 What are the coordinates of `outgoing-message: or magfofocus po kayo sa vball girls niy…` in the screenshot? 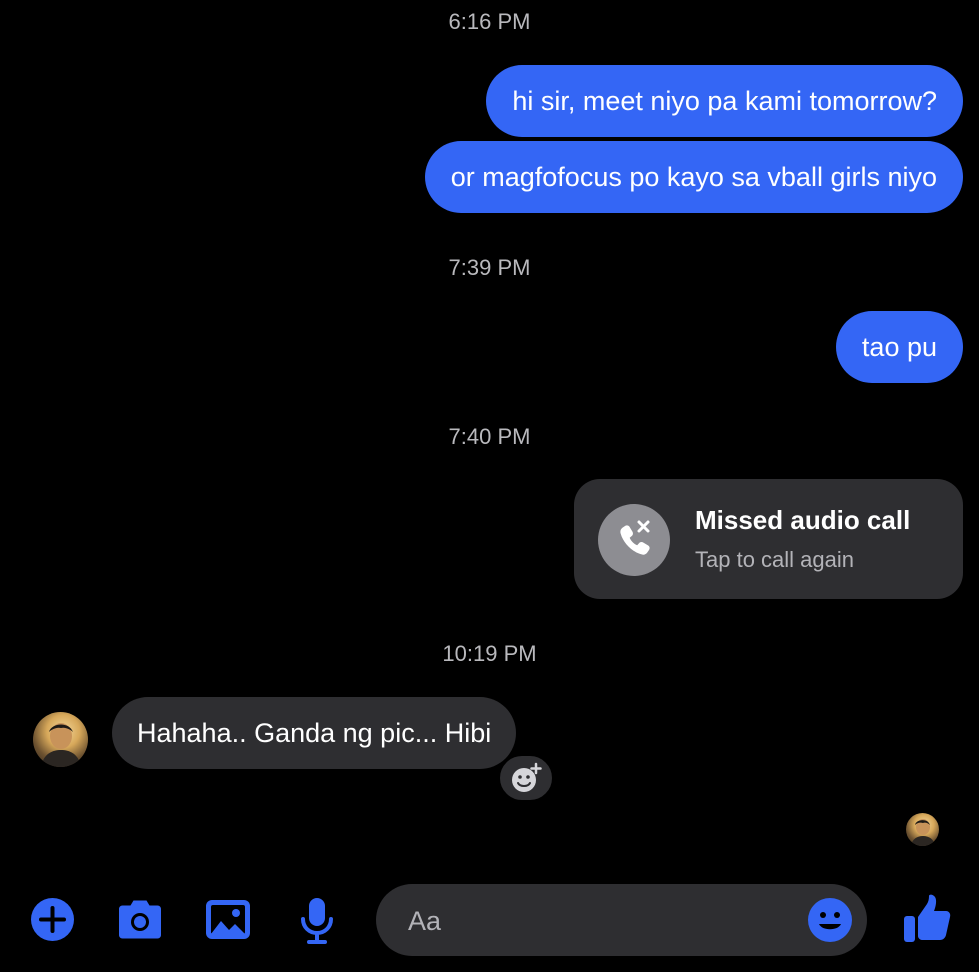 It's located at (693, 177).